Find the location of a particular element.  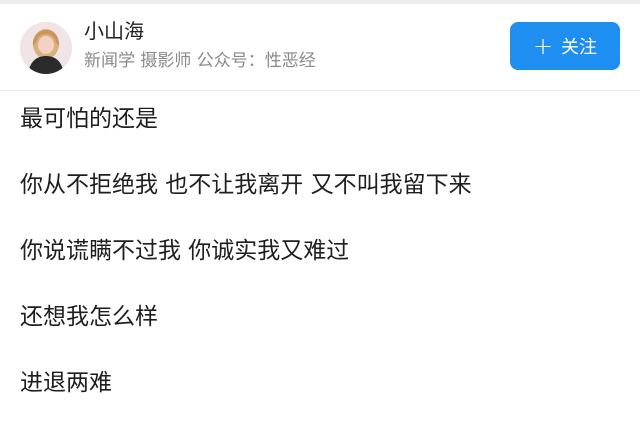

divider is located at coordinates (320, 90).